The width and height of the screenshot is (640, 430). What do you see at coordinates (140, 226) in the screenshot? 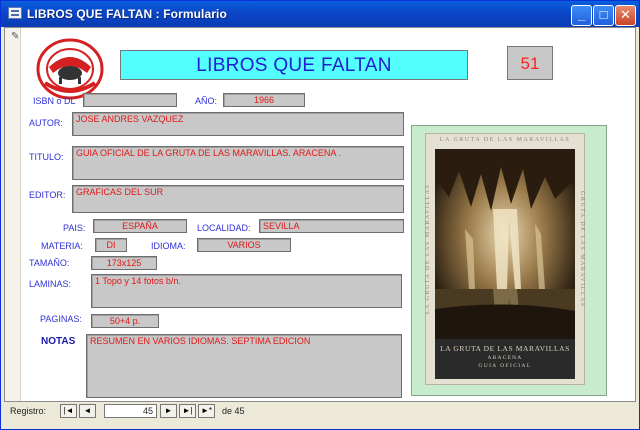
I see `pais-field: ESPAÑA` at bounding box center [140, 226].